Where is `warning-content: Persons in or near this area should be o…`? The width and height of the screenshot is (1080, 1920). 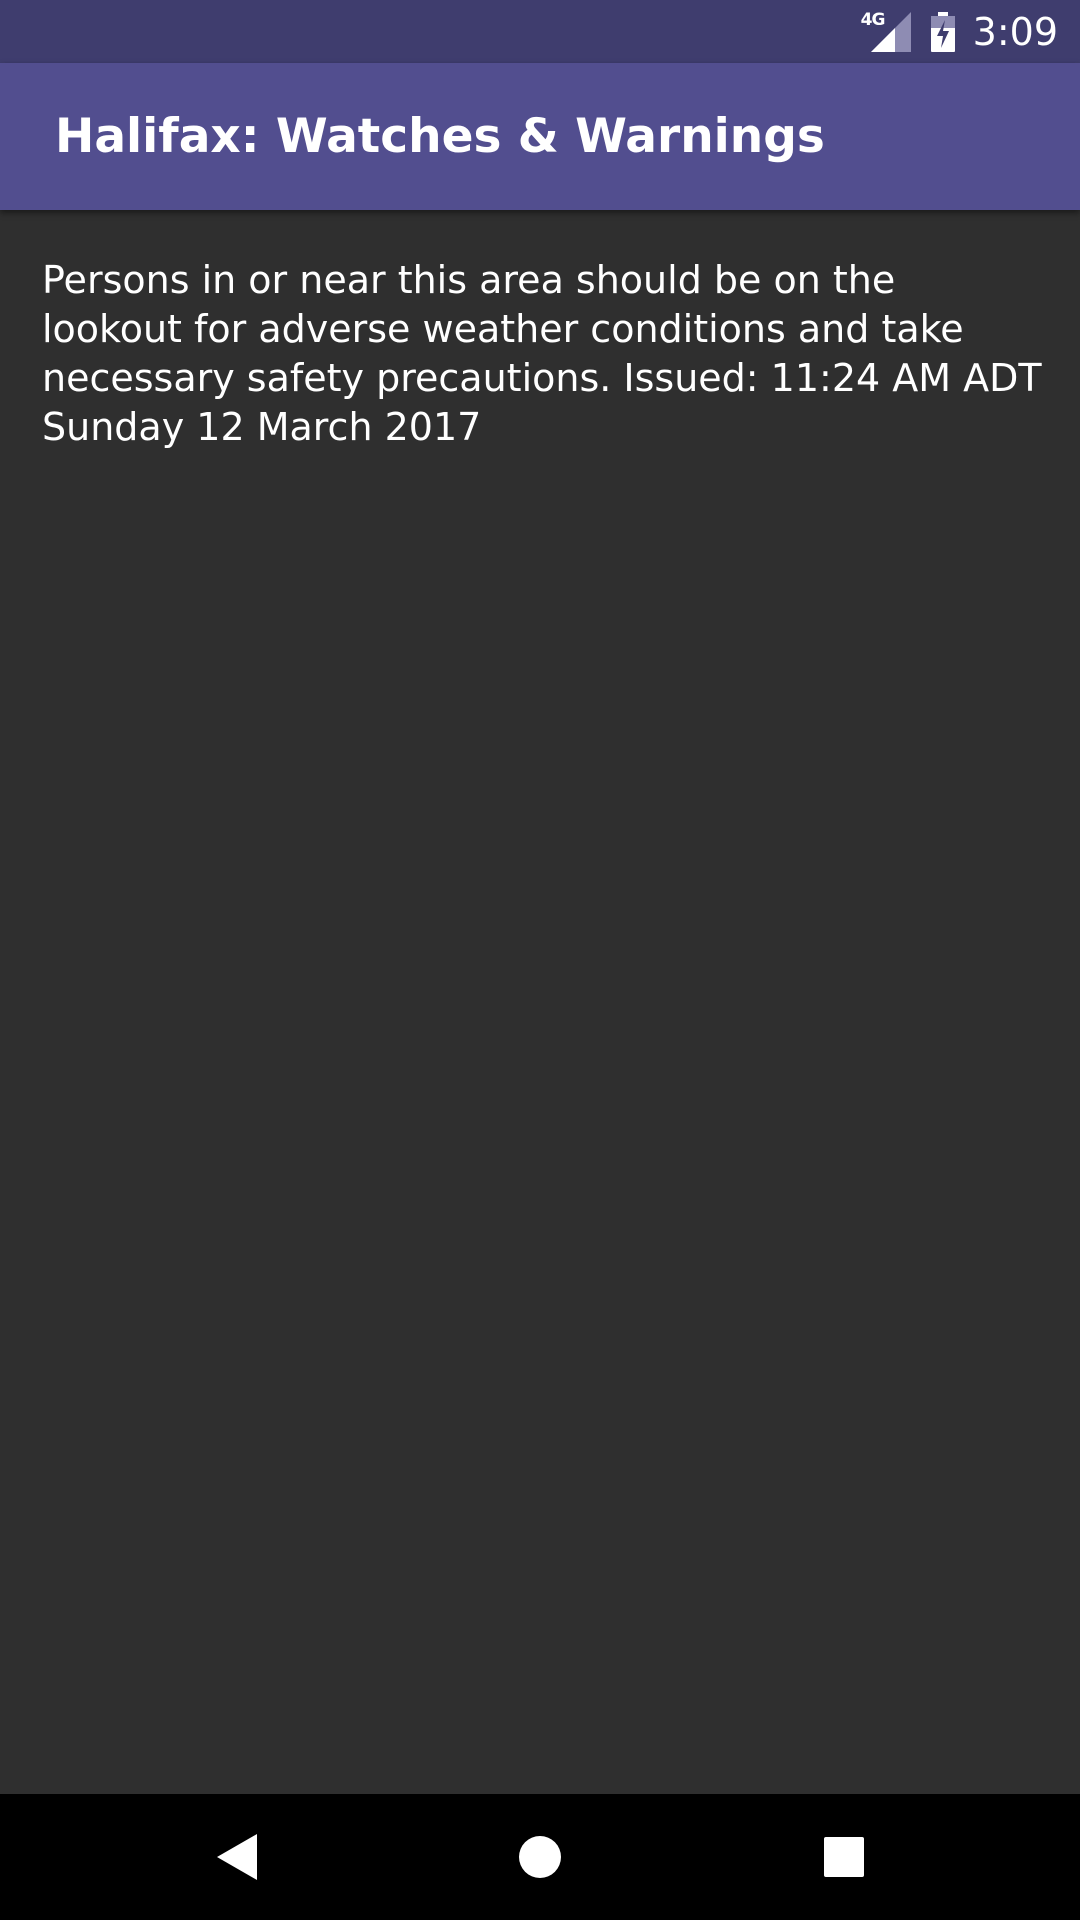
warning-content: Persons in or near this area should be o… is located at coordinates (542, 354).